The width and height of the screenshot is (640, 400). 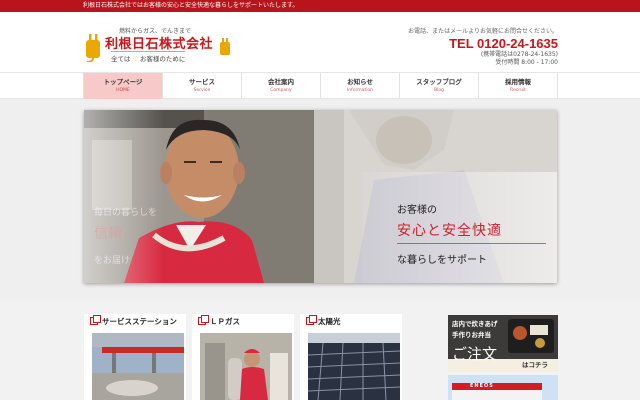 What do you see at coordinates (93, 48) in the screenshot?
I see `plug-icon` at bounding box center [93, 48].